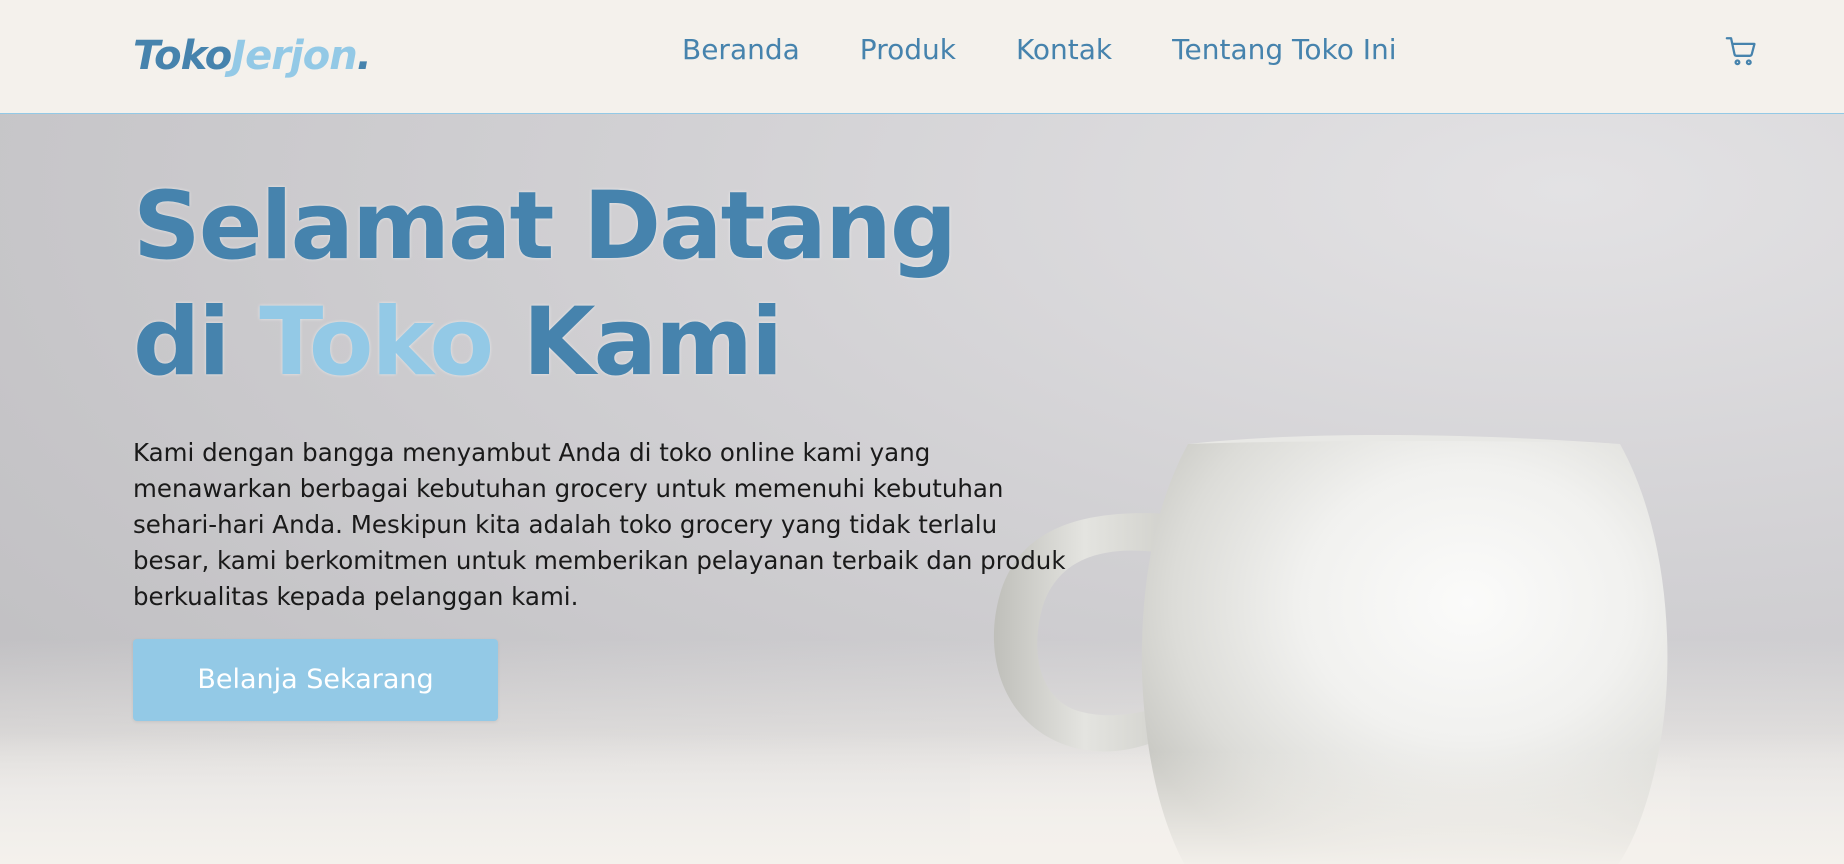 This screenshot has height=864, width=1844. I want to click on nav-link-tentang: Tentang Toko Ini, so click(1284, 50).